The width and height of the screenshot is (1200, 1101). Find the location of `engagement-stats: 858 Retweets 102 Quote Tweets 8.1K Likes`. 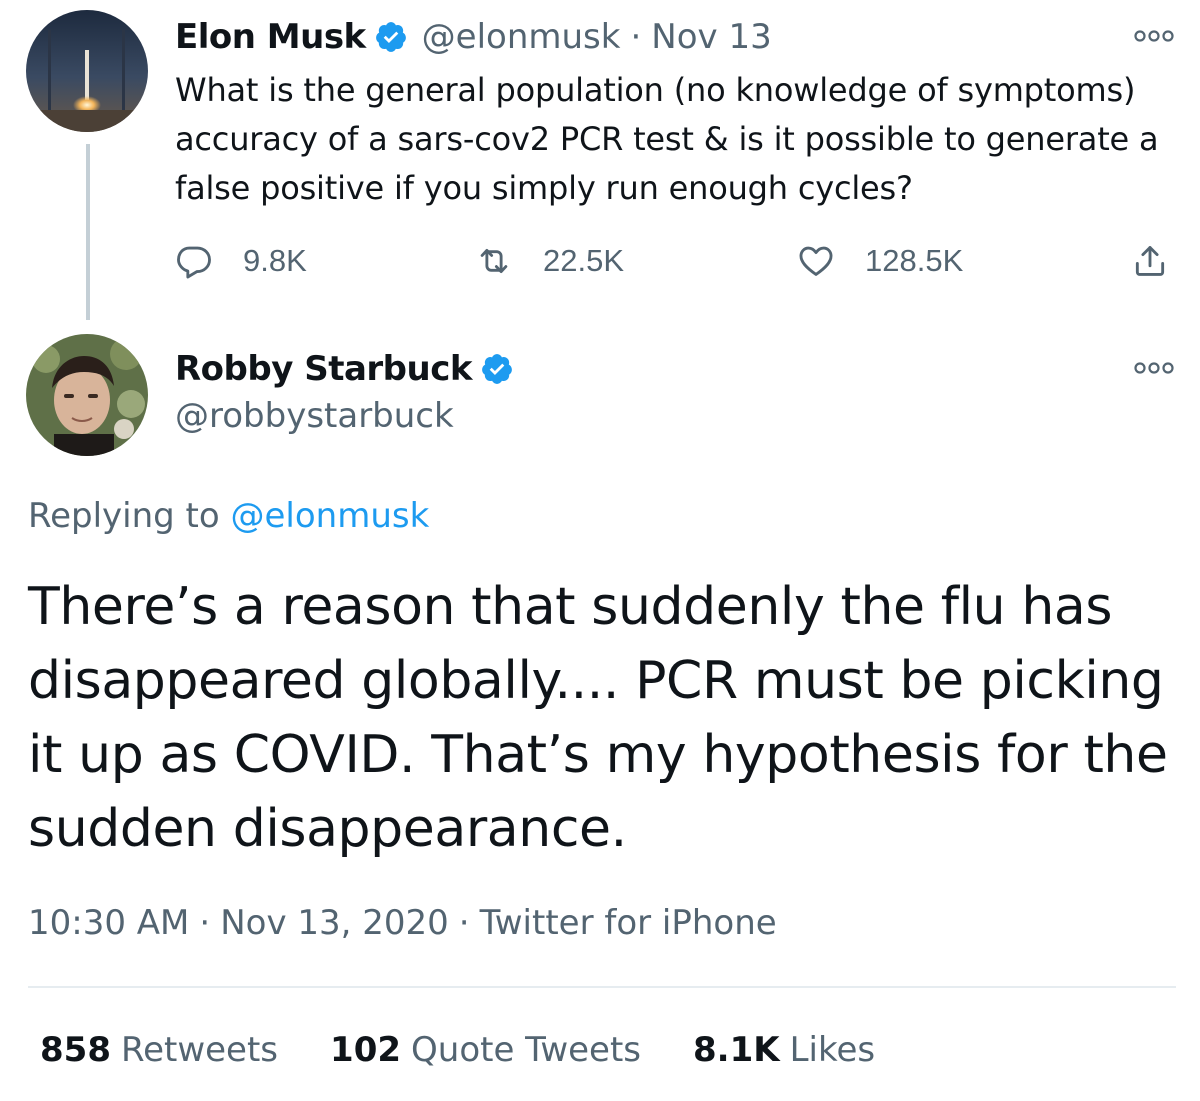

engagement-stats: 858 Retweets 102 Quote Tweets 8.1K Likes is located at coordinates (483, 1050).